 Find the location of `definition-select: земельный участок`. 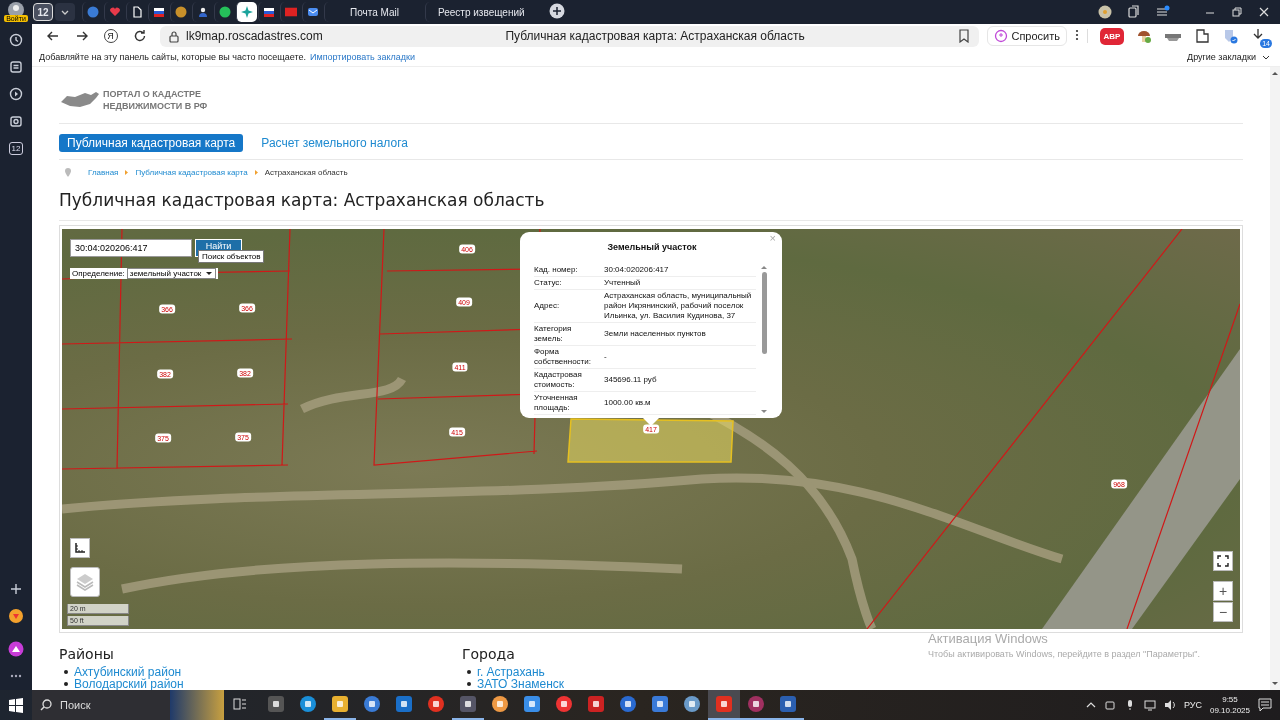

definition-select: земельный участок is located at coordinates (171, 273).